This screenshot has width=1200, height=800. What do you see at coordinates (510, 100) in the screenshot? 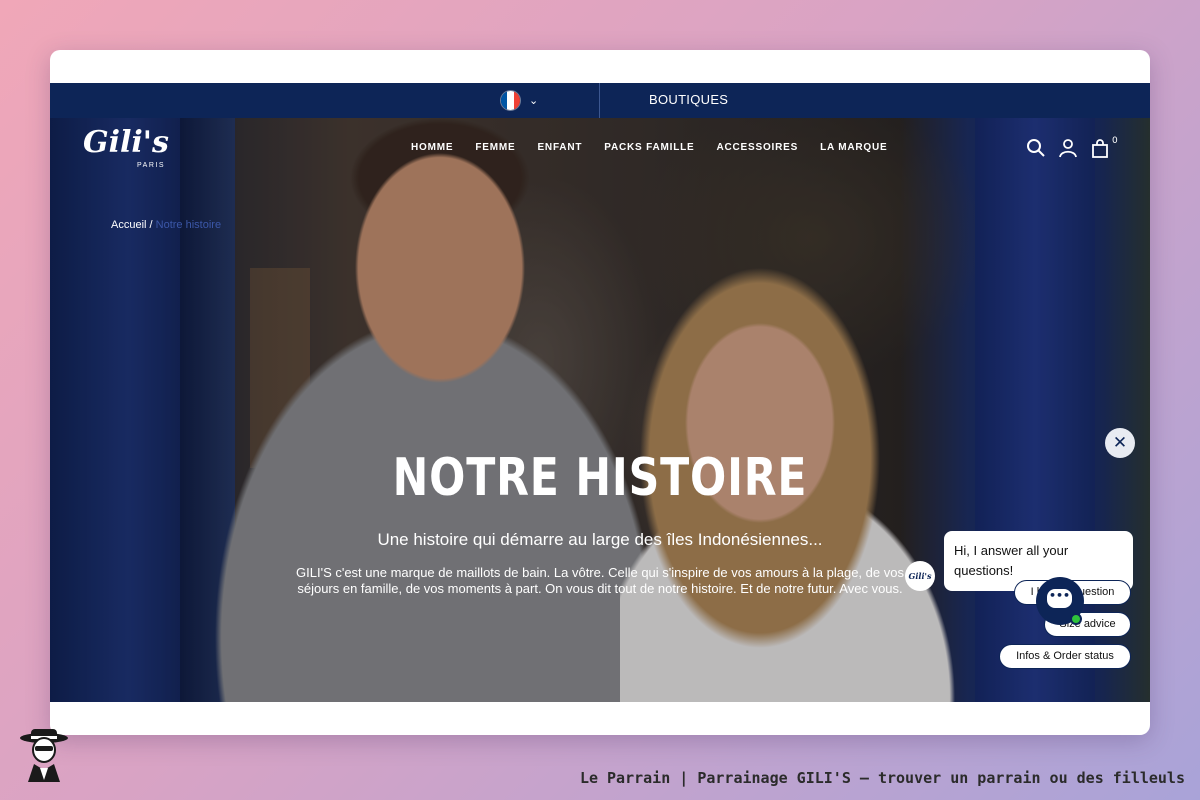
I see `france-flag-icon` at bounding box center [510, 100].